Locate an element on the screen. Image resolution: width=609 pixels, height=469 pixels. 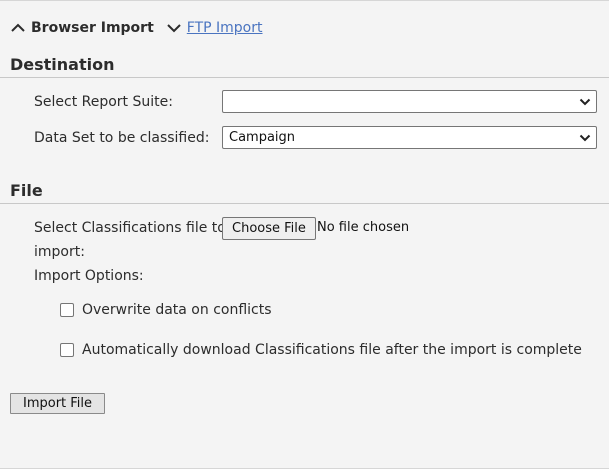
tab-ftp-import: FTP Import is located at coordinates (214, 28).